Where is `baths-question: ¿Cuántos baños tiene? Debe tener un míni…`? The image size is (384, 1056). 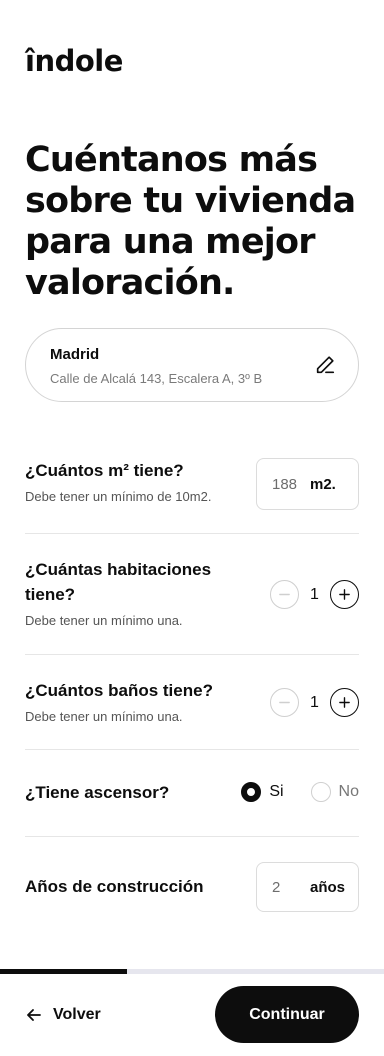 baths-question: ¿Cuántos baños tiene? Debe tener un míni… is located at coordinates (192, 704).